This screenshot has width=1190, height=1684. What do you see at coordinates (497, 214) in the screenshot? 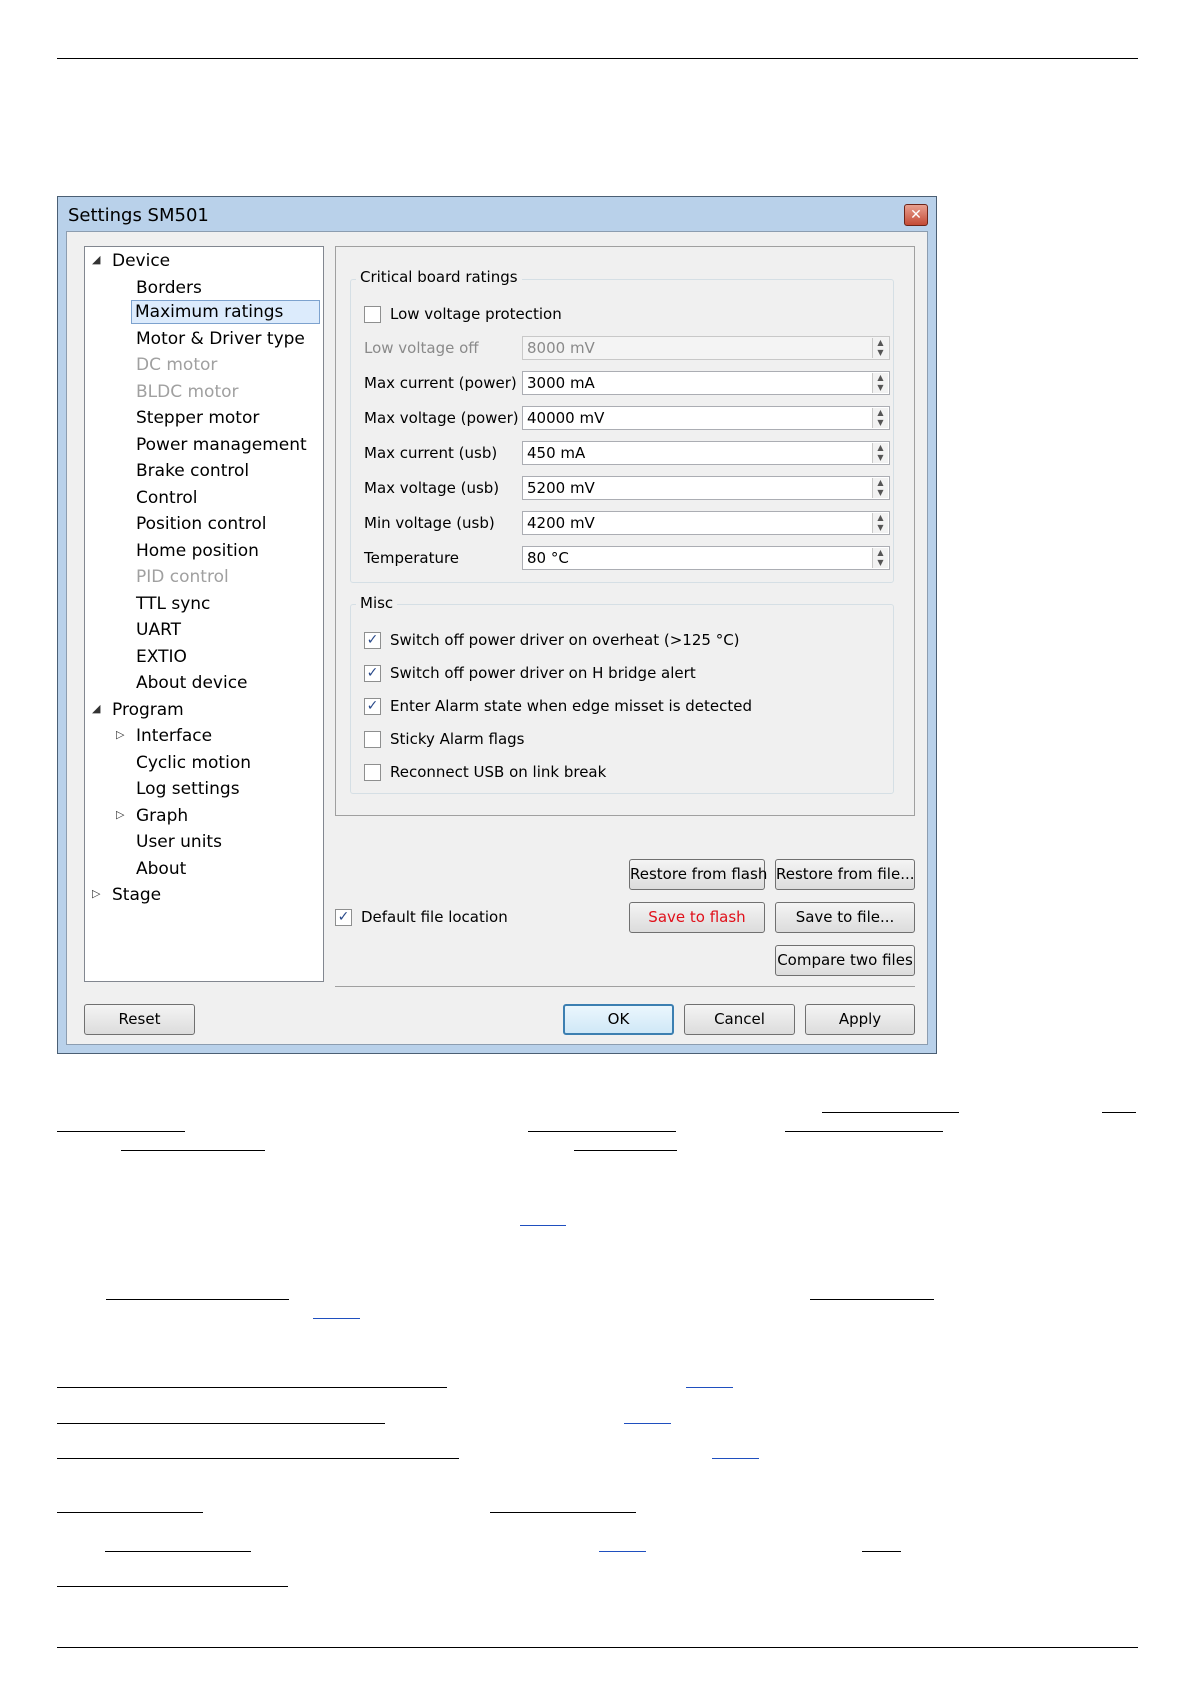
I see `title-bar: Settings SM501 ✕` at bounding box center [497, 214].